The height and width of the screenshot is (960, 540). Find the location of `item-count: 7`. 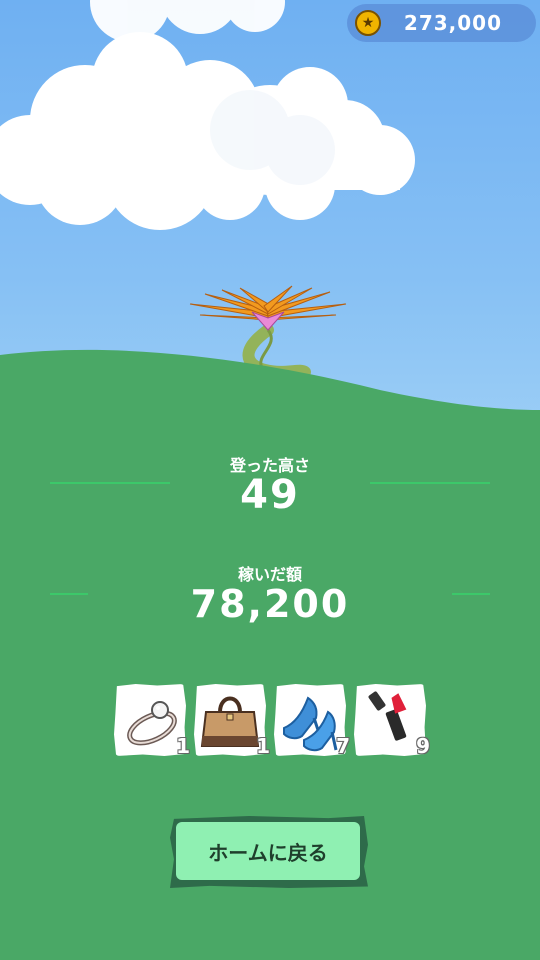

item-count: 7 is located at coordinates (343, 746).